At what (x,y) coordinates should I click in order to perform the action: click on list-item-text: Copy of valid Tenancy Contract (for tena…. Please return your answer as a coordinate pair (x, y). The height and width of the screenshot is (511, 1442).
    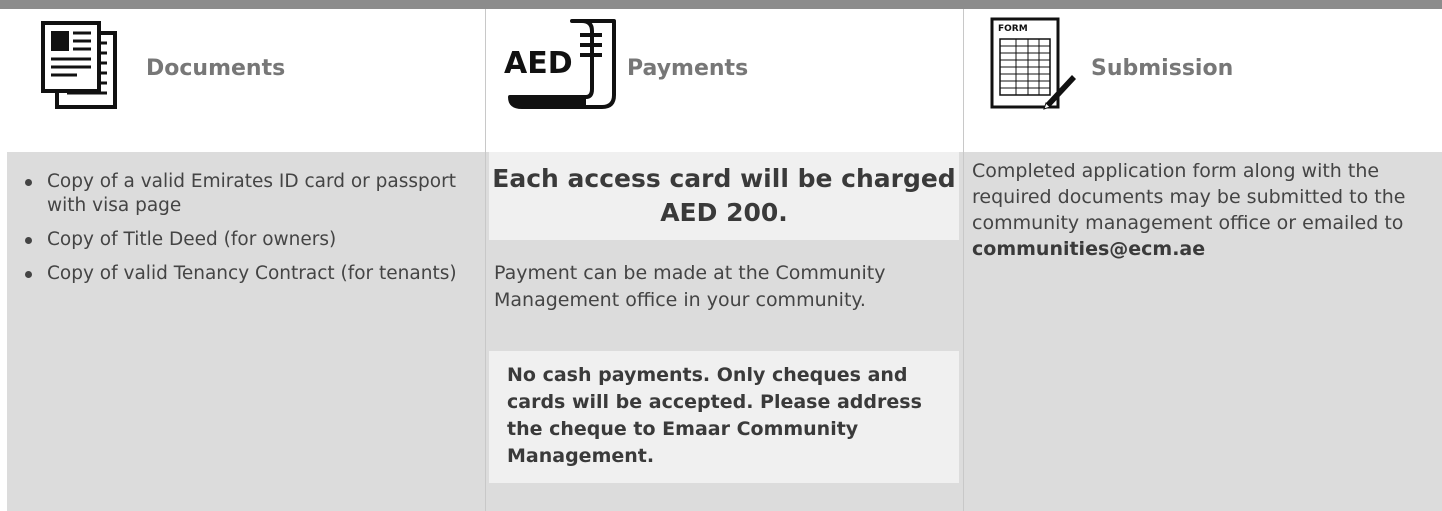
    Looking at the image, I should click on (252, 273).